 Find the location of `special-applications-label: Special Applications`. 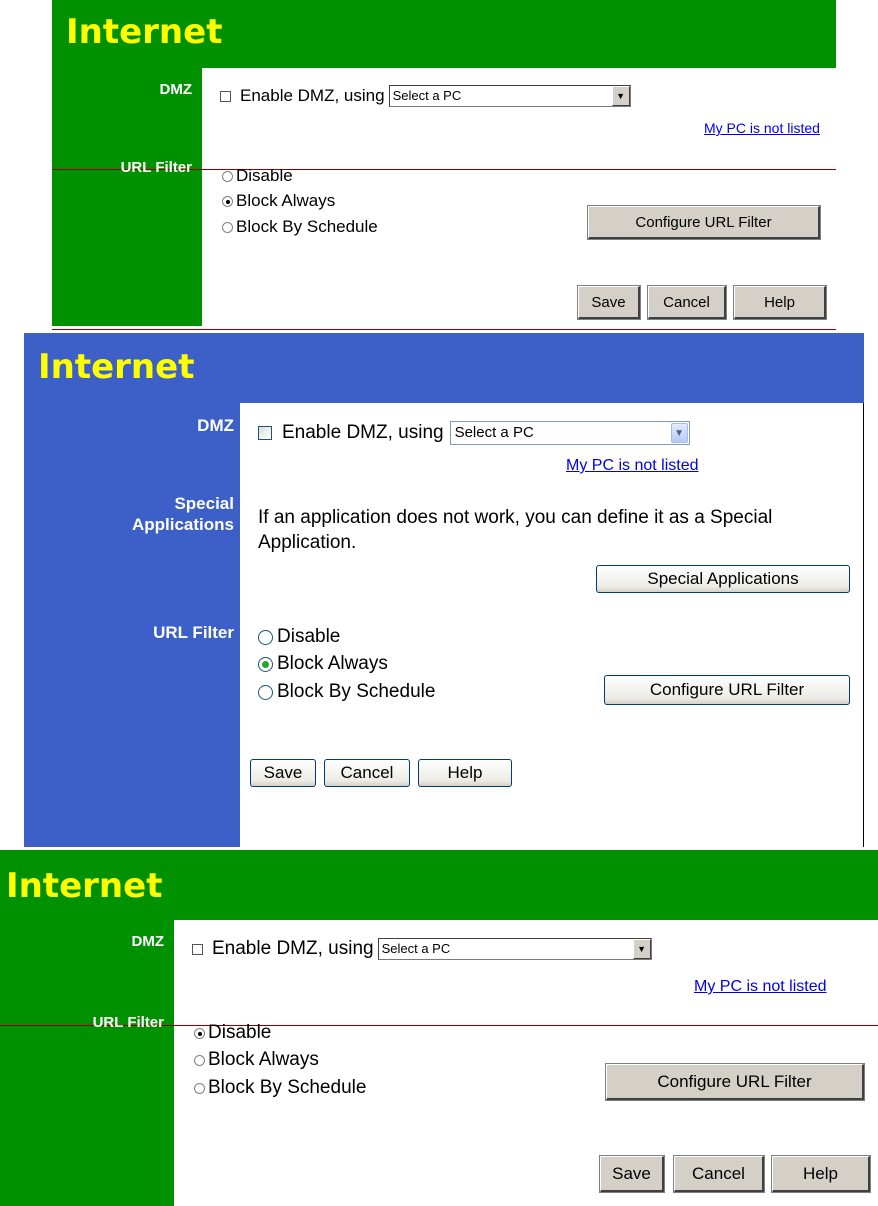

special-applications-label: Special Applications is located at coordinates (182, 514).